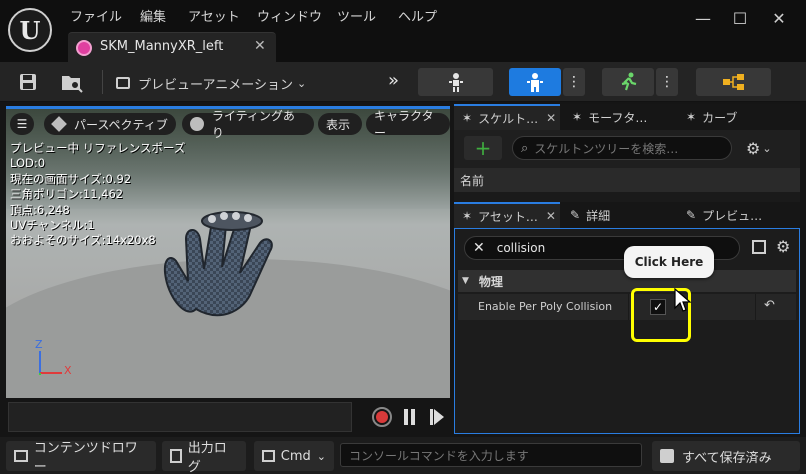  I want to click on tab-skeleton-tree: ✶ スケルト… ✕, so click(507, 117).